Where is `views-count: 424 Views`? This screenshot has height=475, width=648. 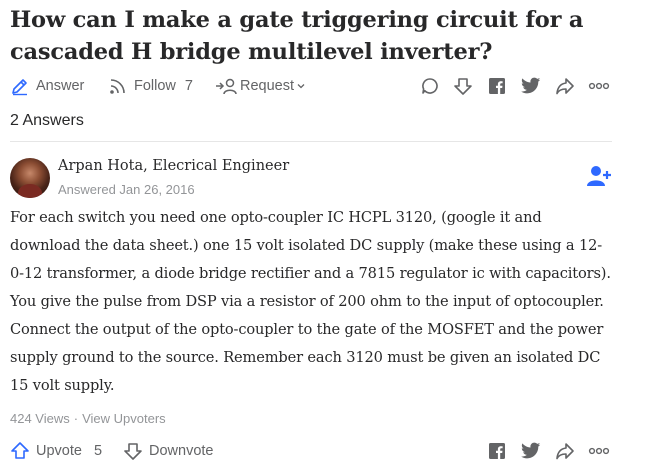 views-count: 424 Views is located at coordinates (40, 418).